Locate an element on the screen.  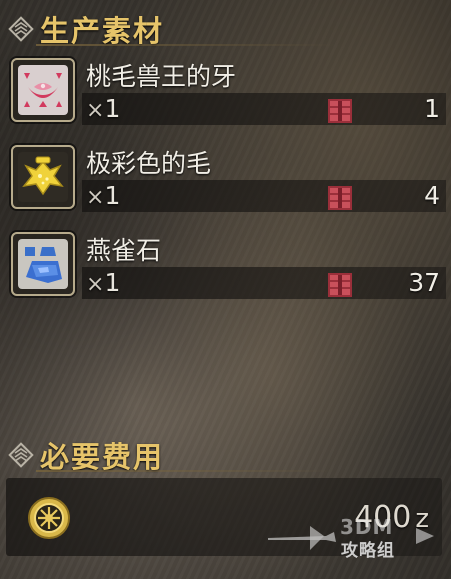
material-name: 极彩色的毛 is located at coordinates (149, 163).